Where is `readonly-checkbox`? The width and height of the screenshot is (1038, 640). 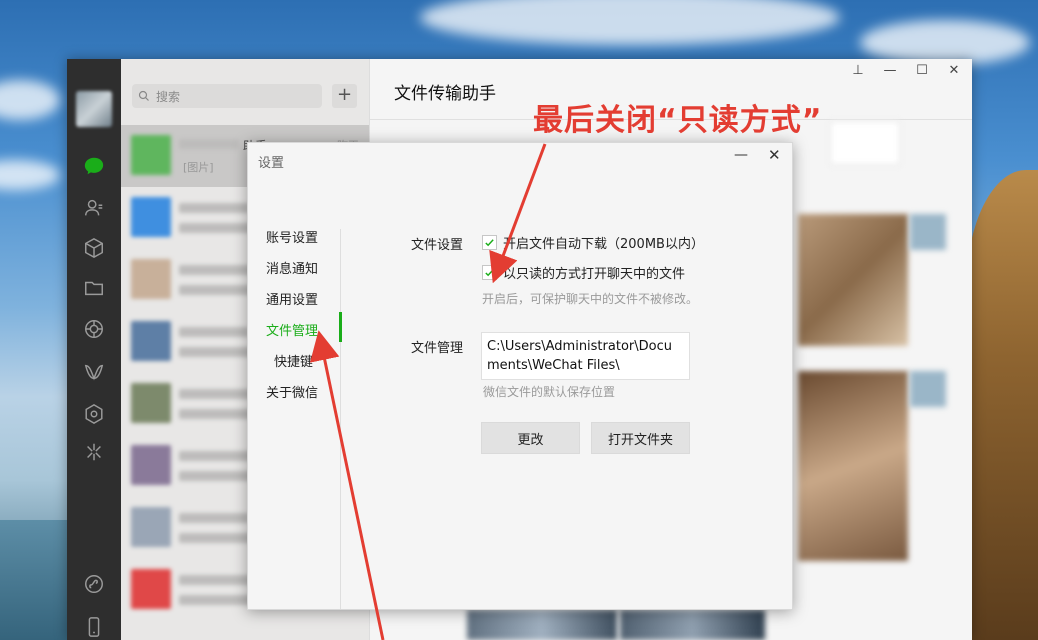 readonly-checkbox is located at coordinates (489, 272).